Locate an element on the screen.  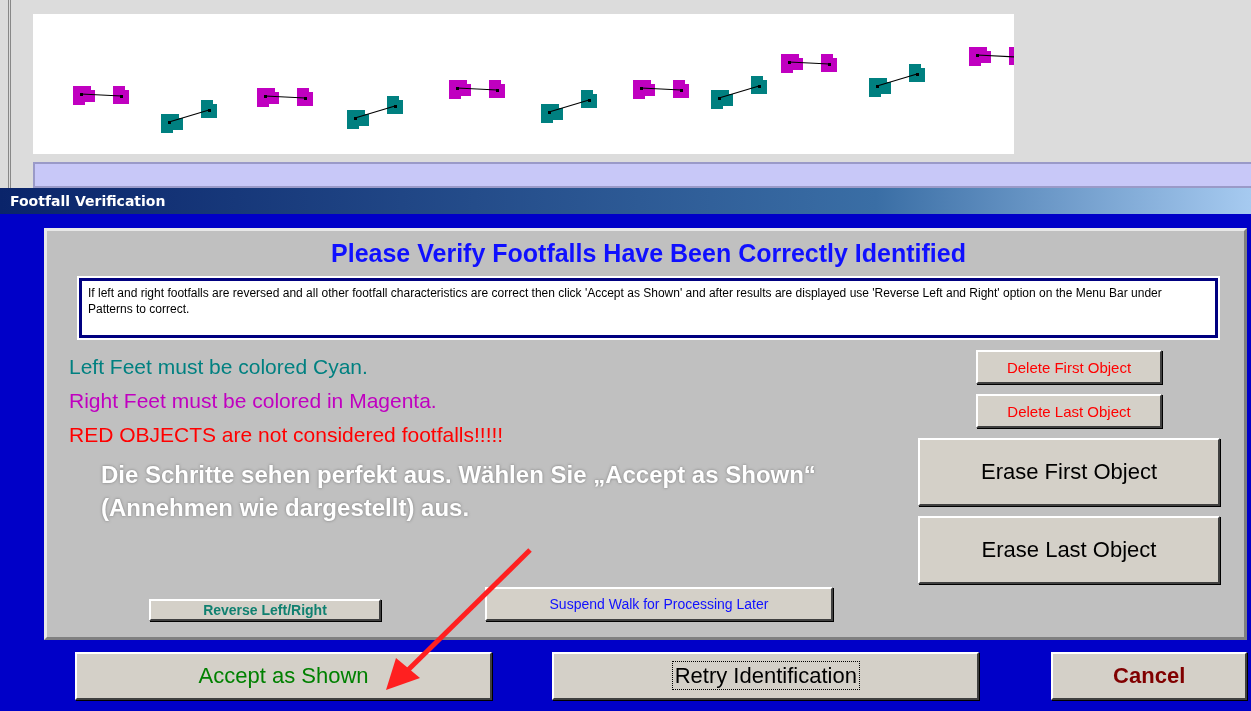
annotation-text: Die Schritte sehen perfekt aus. Wählen Sie „Accept as Shown“ (Annehmen wie dargestellt) aus. is located at coordinates (459, 491).